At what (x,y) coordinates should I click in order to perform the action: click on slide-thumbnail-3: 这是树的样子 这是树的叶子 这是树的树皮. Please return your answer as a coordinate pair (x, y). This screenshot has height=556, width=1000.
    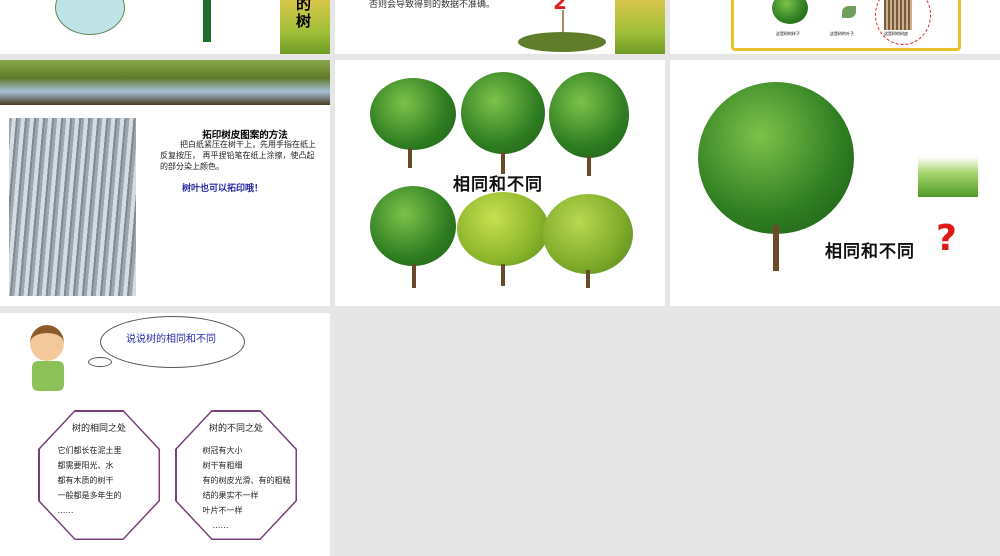
    Looking at the image, I should click on (835, 27).